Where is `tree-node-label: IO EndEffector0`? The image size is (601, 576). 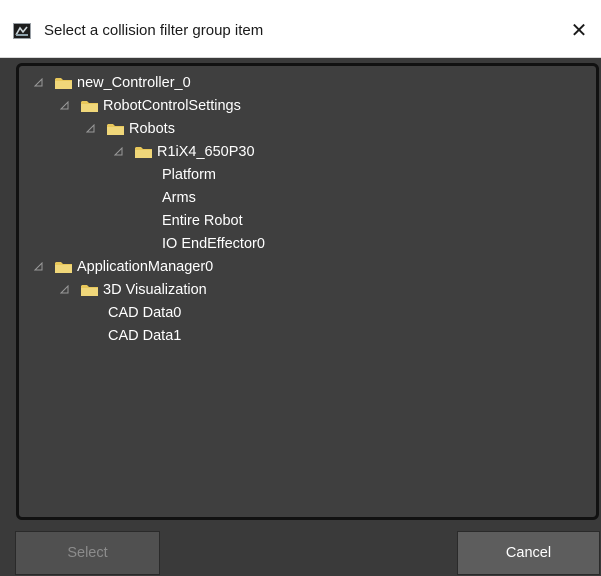 tree-node-label: IO EndEffector0 is located at coordinates (213, 244).